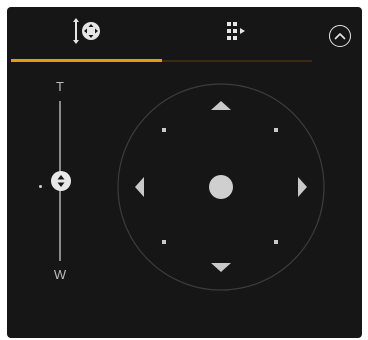 The width and height of the screenshot is (368, 340). I want to click on preset-grid-icon, so click(237, 33).